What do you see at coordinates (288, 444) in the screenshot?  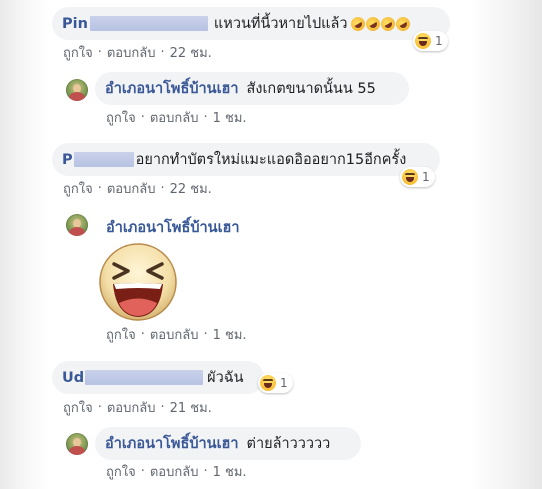 I see `reply-text: ต่ายล้าววววว` at bounding box center [288, 444].